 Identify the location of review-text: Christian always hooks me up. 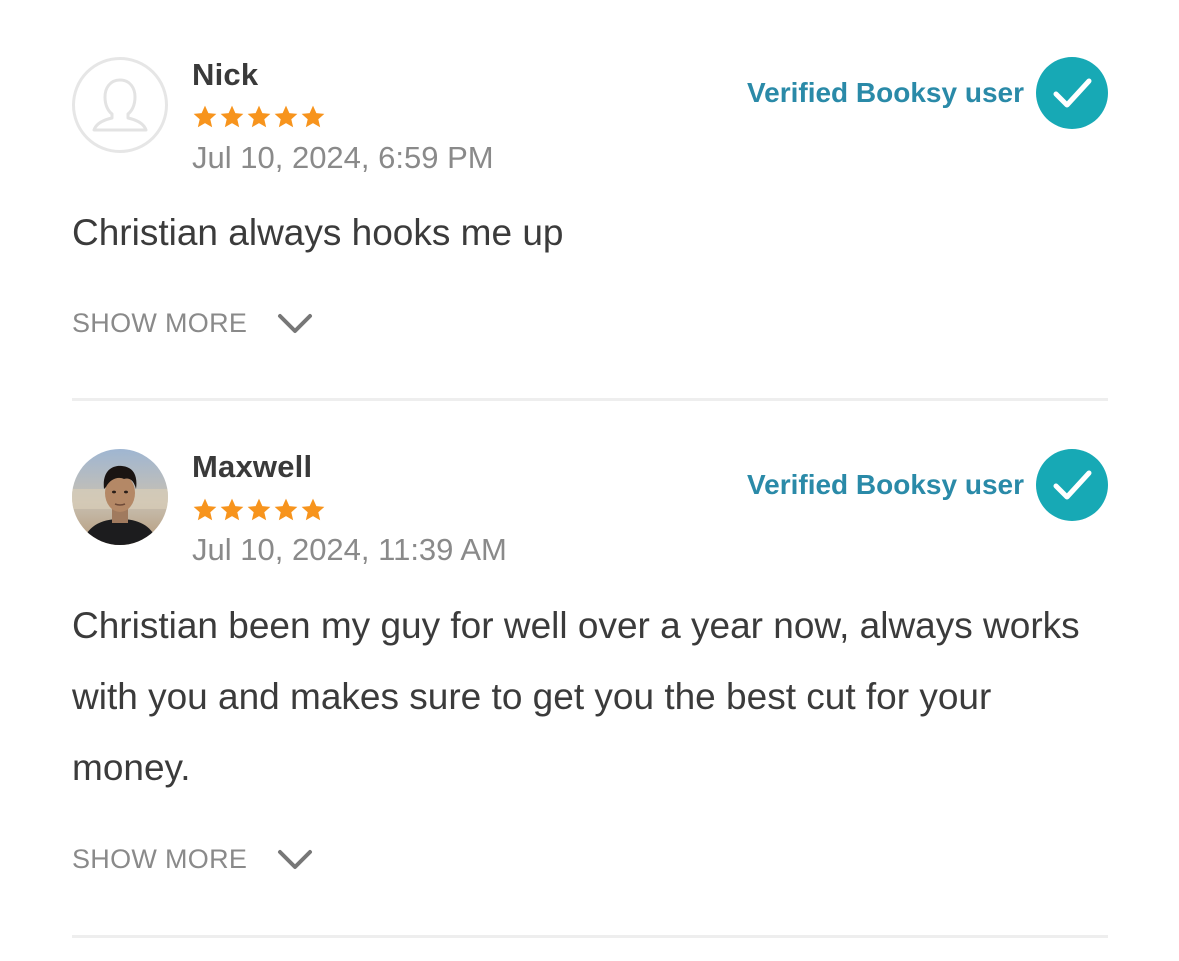
(318, 232).